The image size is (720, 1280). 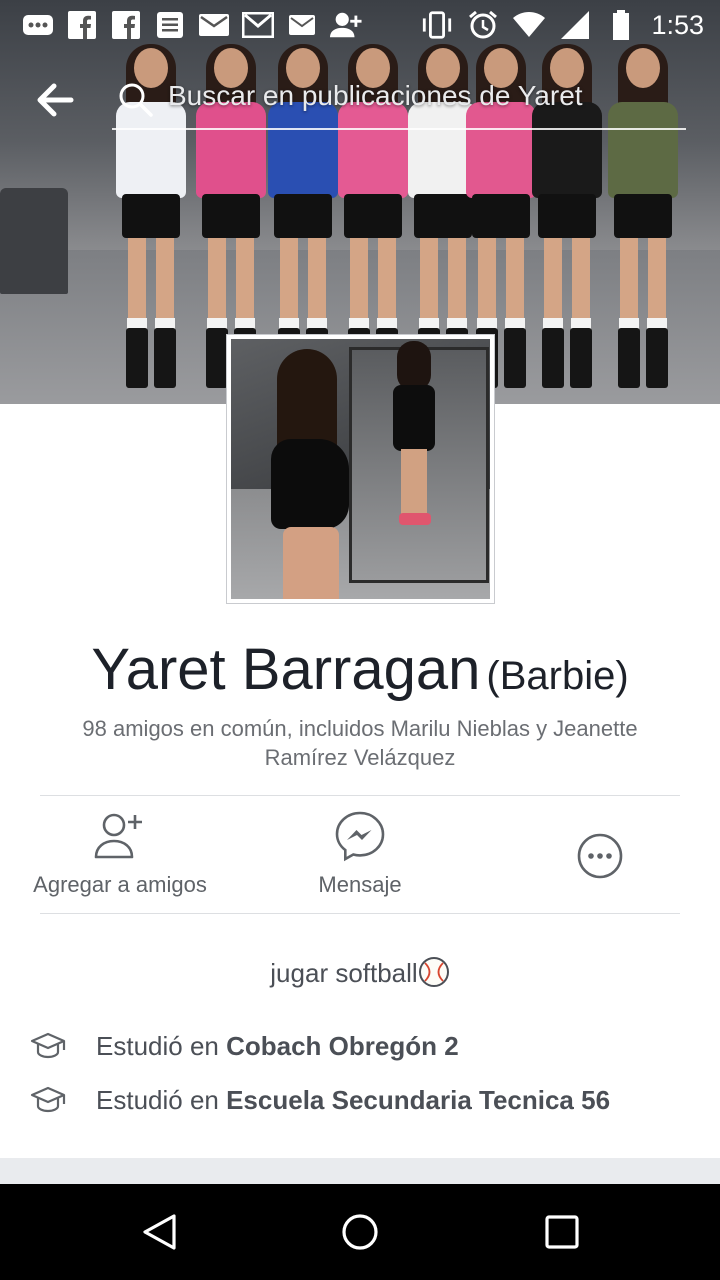 What do you see at coordinates (344, 973) in the screenshot?
I see `bio-label: jugar softball` at bounding box center [344, 973].